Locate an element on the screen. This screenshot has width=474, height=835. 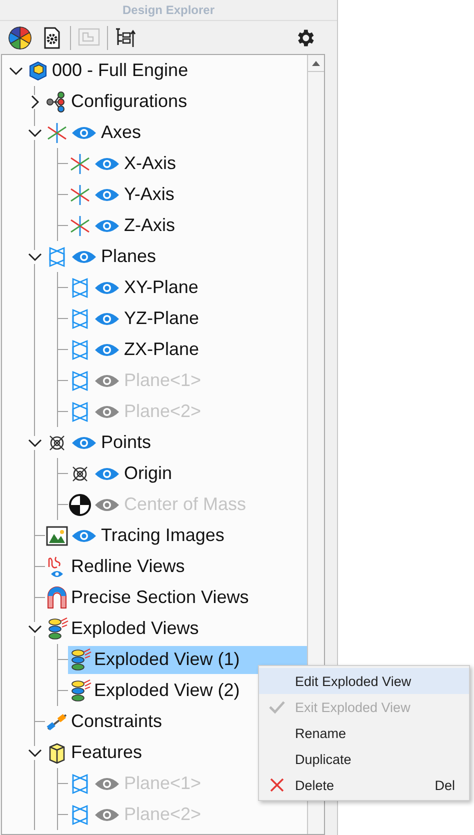
tree-item: 000 - Full Engine is located at coordinates (166, 70).